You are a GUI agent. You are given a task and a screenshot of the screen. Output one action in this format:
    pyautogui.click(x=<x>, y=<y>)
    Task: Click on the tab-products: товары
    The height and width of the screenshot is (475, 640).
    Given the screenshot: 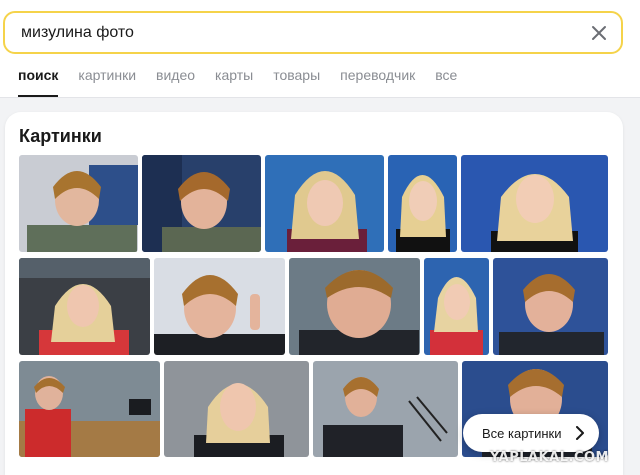 What is the action you would take?
    pyautogui.click(x=296, y=82)
    